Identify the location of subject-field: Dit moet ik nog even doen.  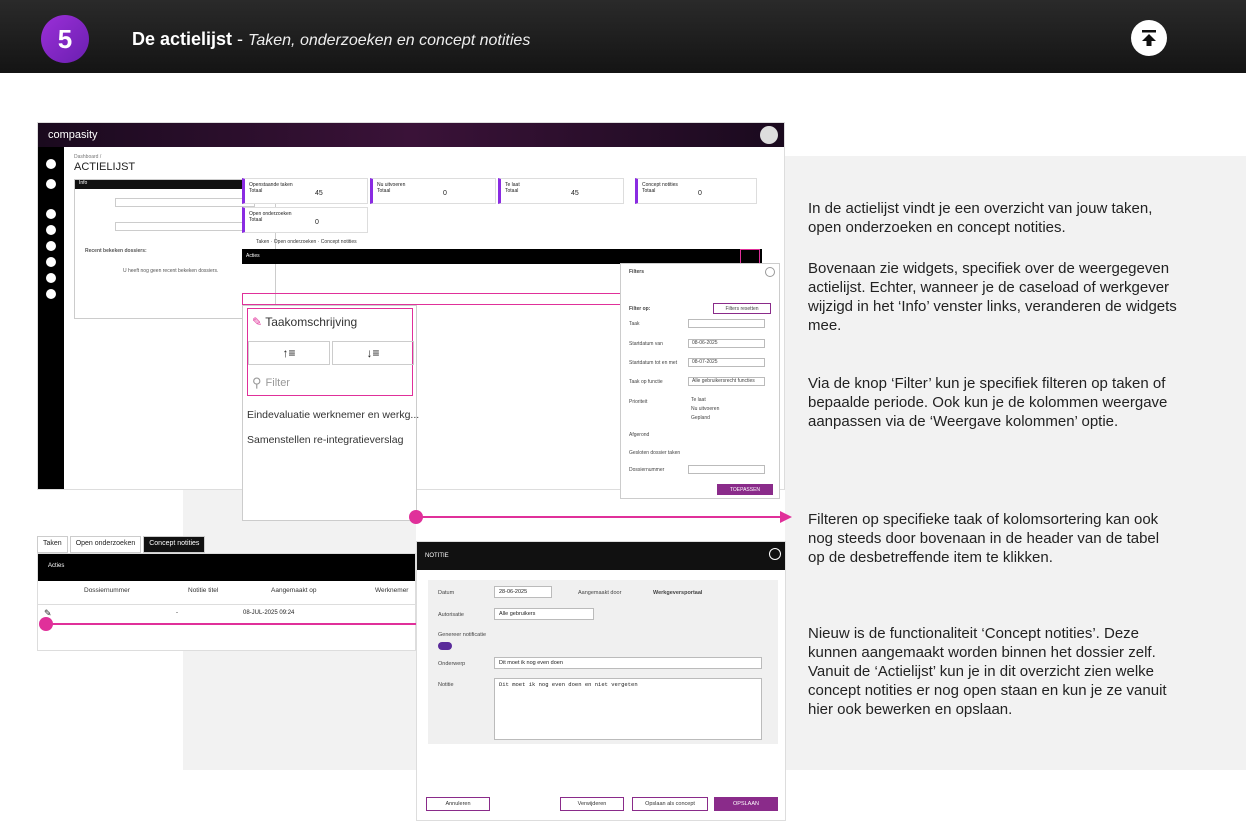
(628, 663).